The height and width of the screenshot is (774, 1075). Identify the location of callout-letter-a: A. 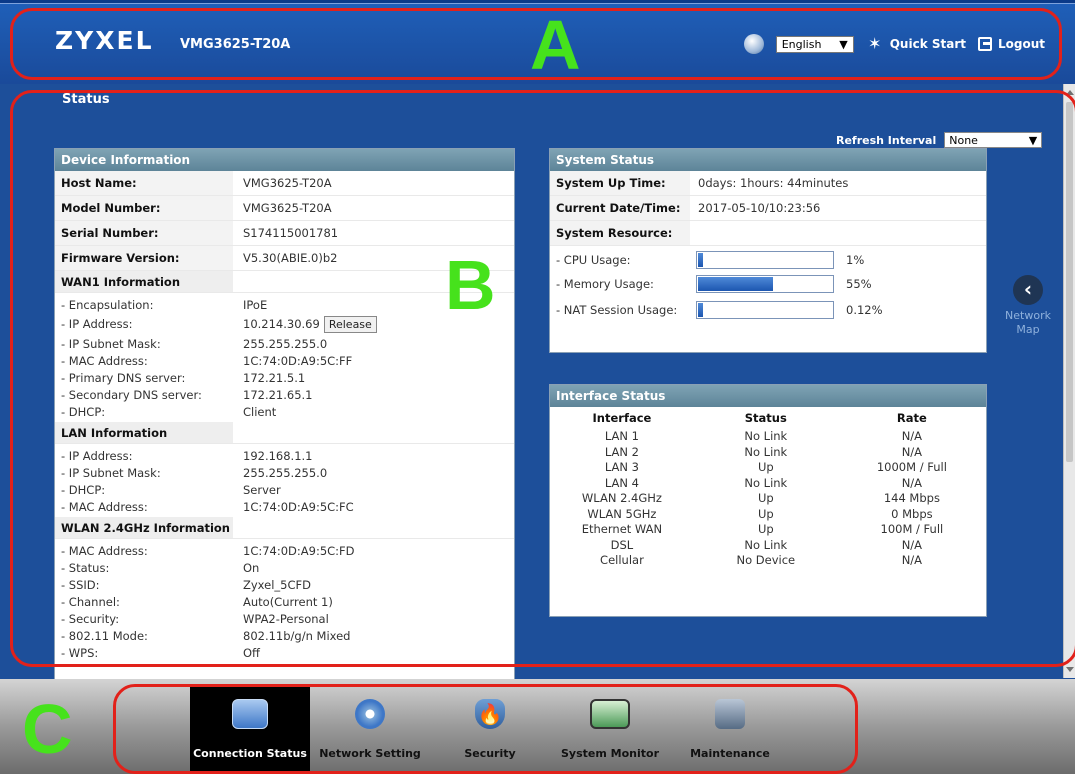
(555, 45).